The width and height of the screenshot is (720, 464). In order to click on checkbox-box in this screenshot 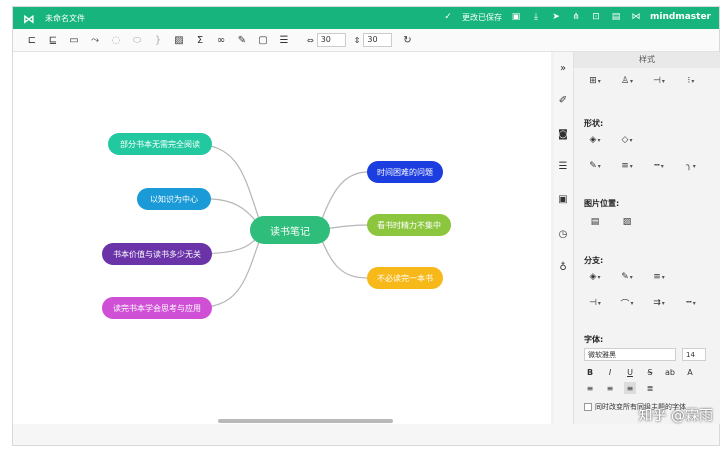, I will do `click(588, 407)`.